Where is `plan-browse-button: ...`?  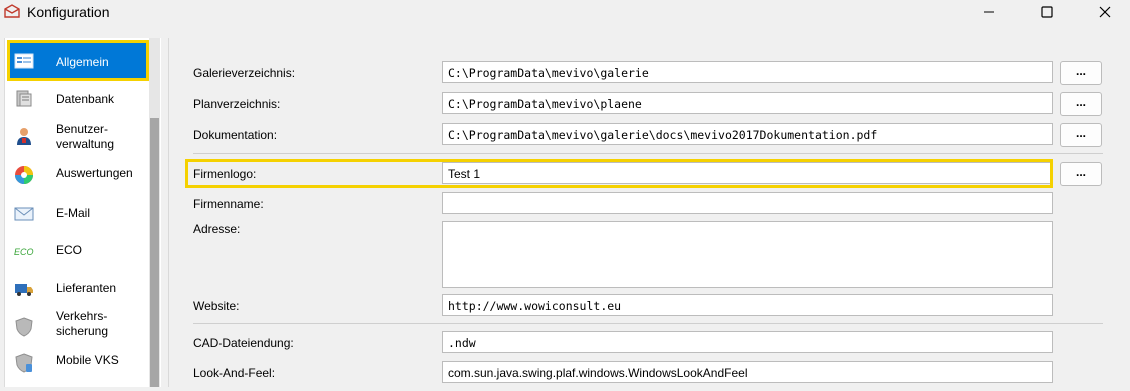
plan-browse-button: ... is located at coordinates (1081, 104).